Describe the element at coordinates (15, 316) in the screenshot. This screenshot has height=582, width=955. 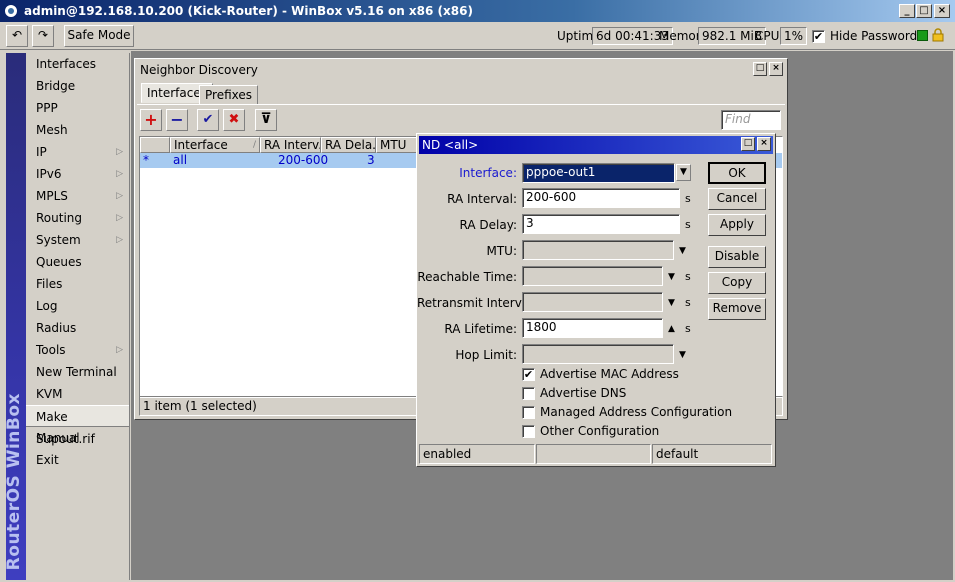
I see `brand-strip: RouterOS WinBox` at that location.